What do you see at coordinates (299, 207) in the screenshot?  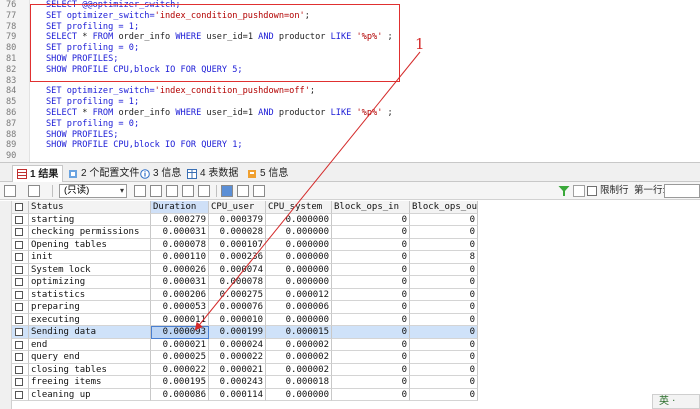 I see `column-header: CPU_system` at bounding box center [299, 207].